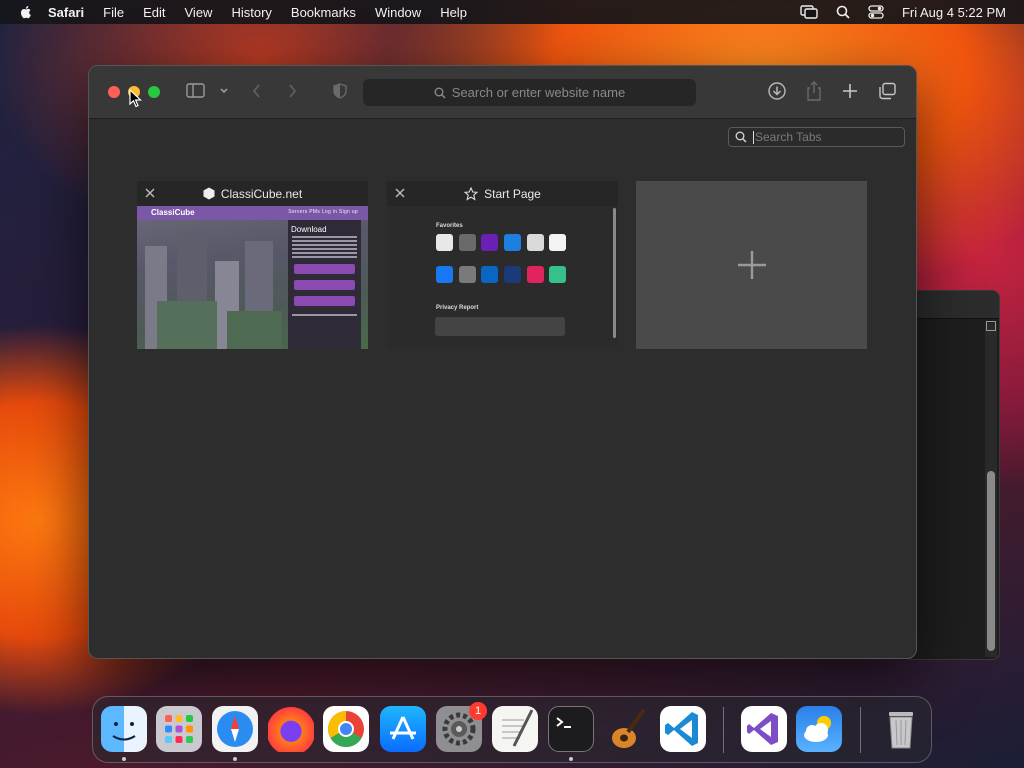 The height and width of the screenshot is (768, 1024). What do you see at coordinates (535, 242) in the screenshot?
I see `google-favorite-icon` at bounding box center [535, 242].